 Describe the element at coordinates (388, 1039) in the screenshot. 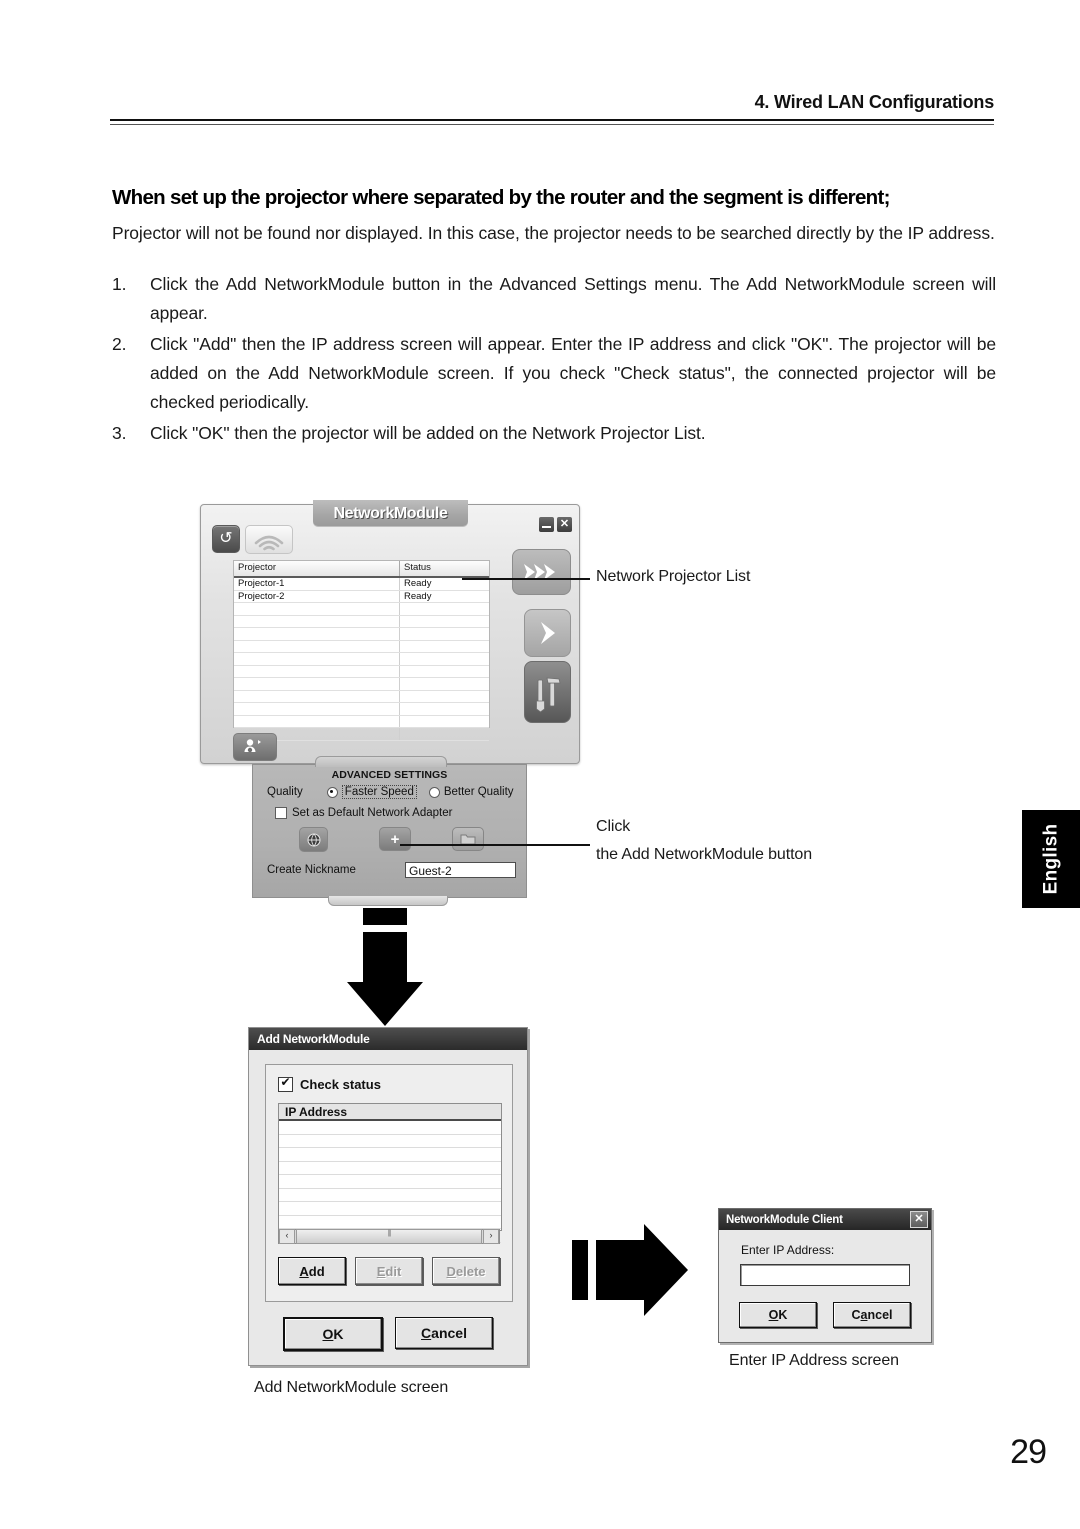

I see `dialog-titlebar: Add NetworkModule` at that location.